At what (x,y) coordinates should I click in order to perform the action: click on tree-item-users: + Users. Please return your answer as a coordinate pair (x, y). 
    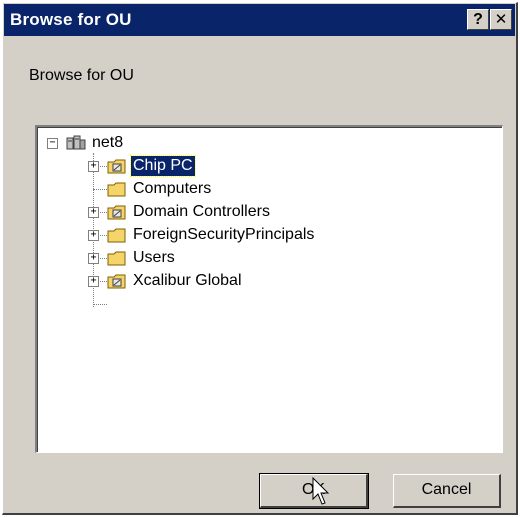
    Looking at the image, I should click on (132, 258).